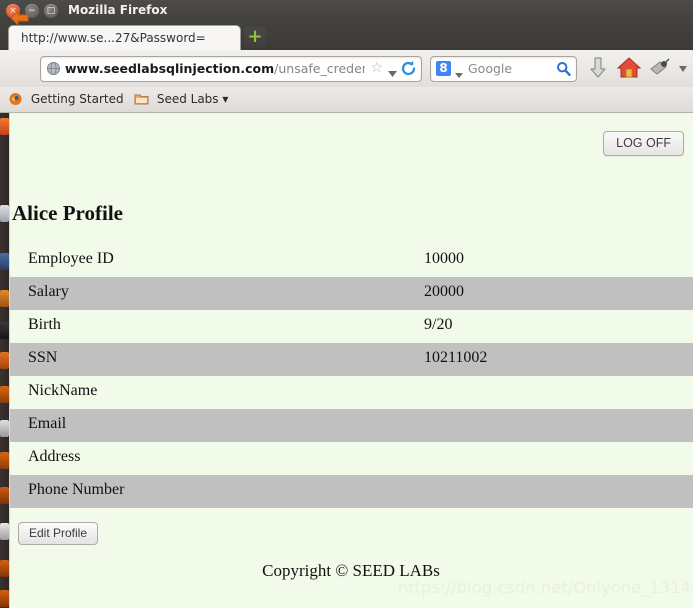 The image size is (693, 608). What do you see at coordinates (459, 74) in the screenshot?
I see `search-engine-dropdown-icon` at bounding box center [459, 74].